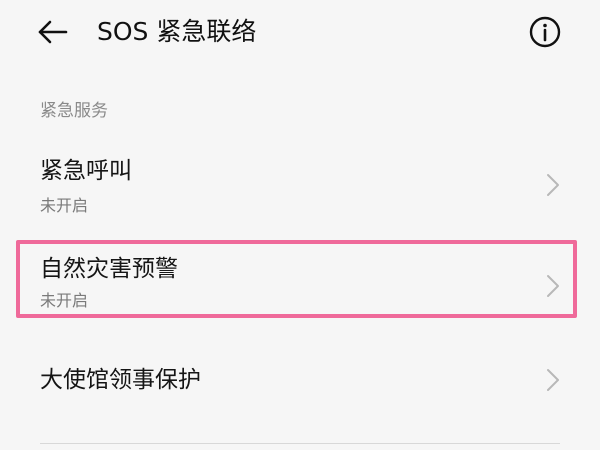 Image resolution: width=600 pixels, height=450 pixels. I want to click on divider, so click(300, 443).